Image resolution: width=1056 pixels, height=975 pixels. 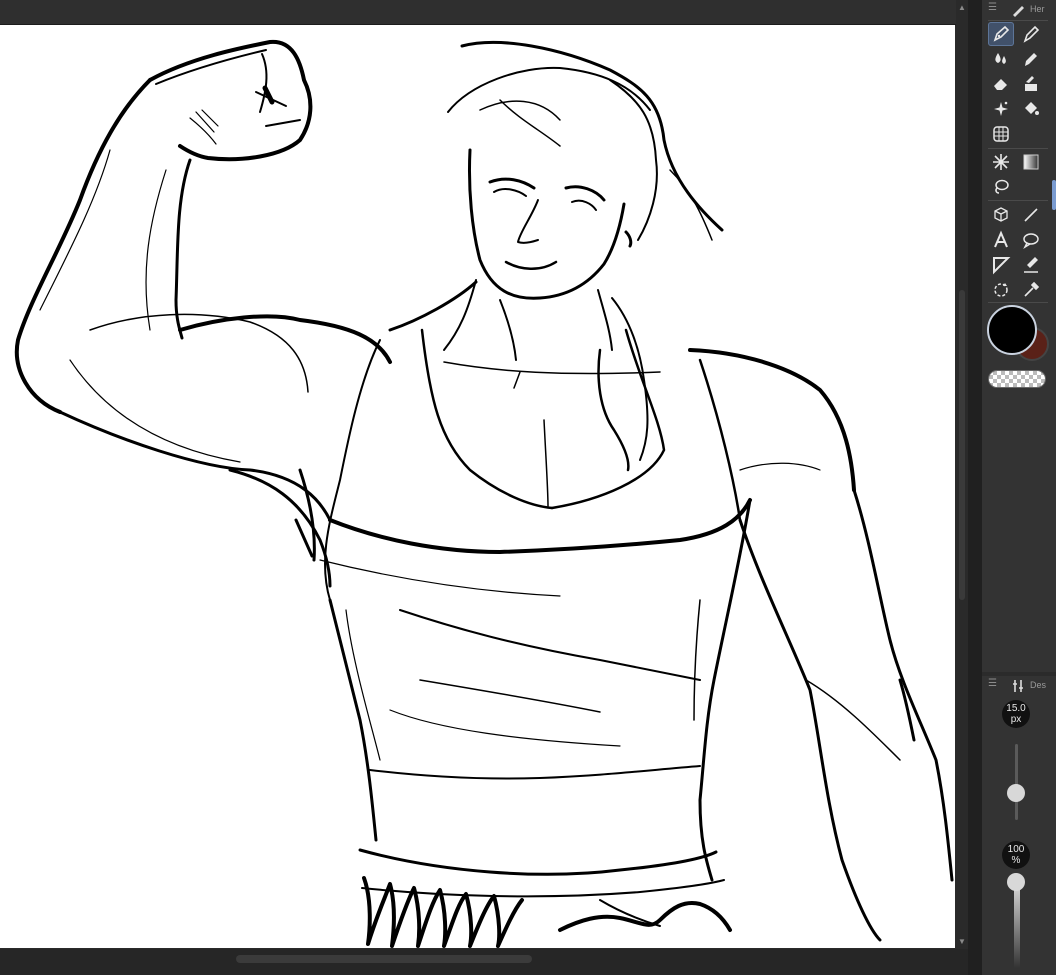 I want to click on frame-tool, so click(x=1001, y=265).